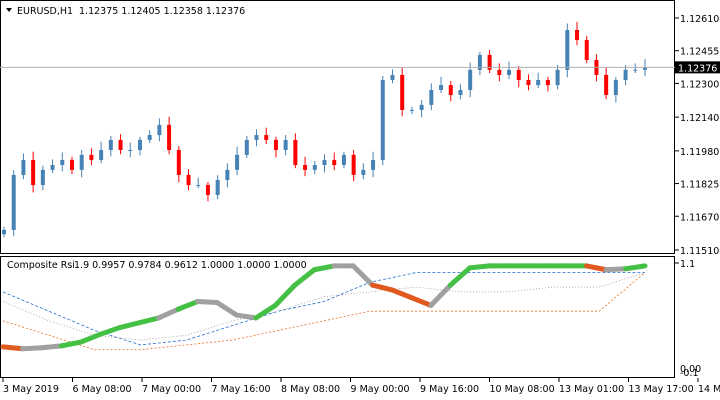 Image resolution: width=720 pixels, height=400 pixels. I want to click on current-price-label: 1.12376, so click(697, 68).